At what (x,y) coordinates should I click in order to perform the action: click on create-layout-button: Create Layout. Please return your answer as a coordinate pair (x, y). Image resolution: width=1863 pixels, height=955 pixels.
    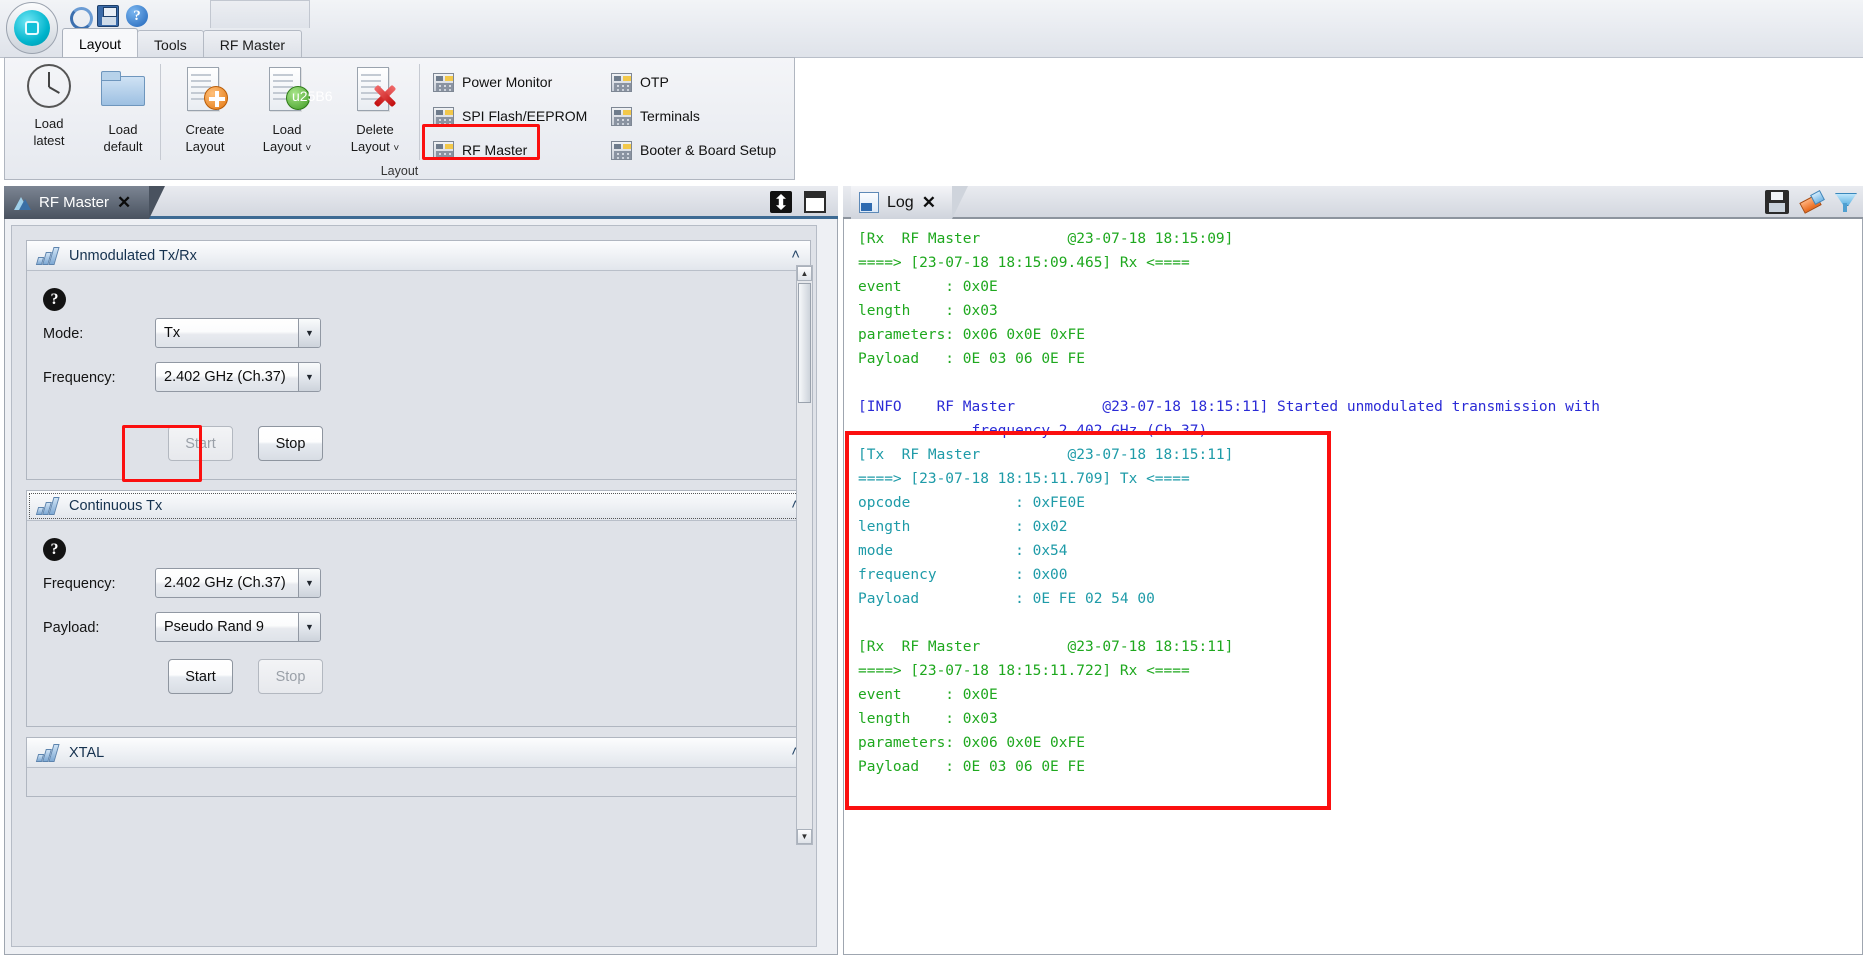
    Looking at the image, I should click on (205, 114).